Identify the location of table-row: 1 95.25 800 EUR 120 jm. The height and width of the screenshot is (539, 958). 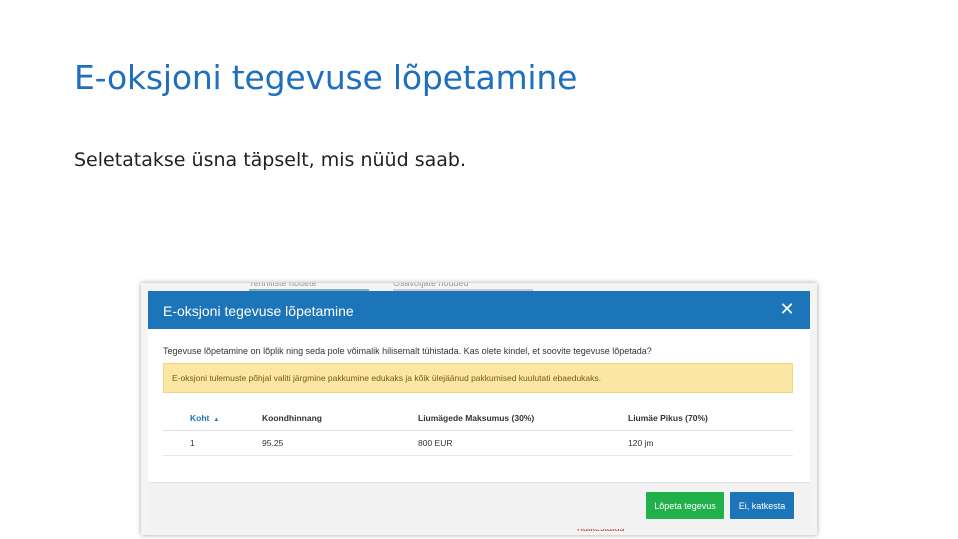
(478, 443).